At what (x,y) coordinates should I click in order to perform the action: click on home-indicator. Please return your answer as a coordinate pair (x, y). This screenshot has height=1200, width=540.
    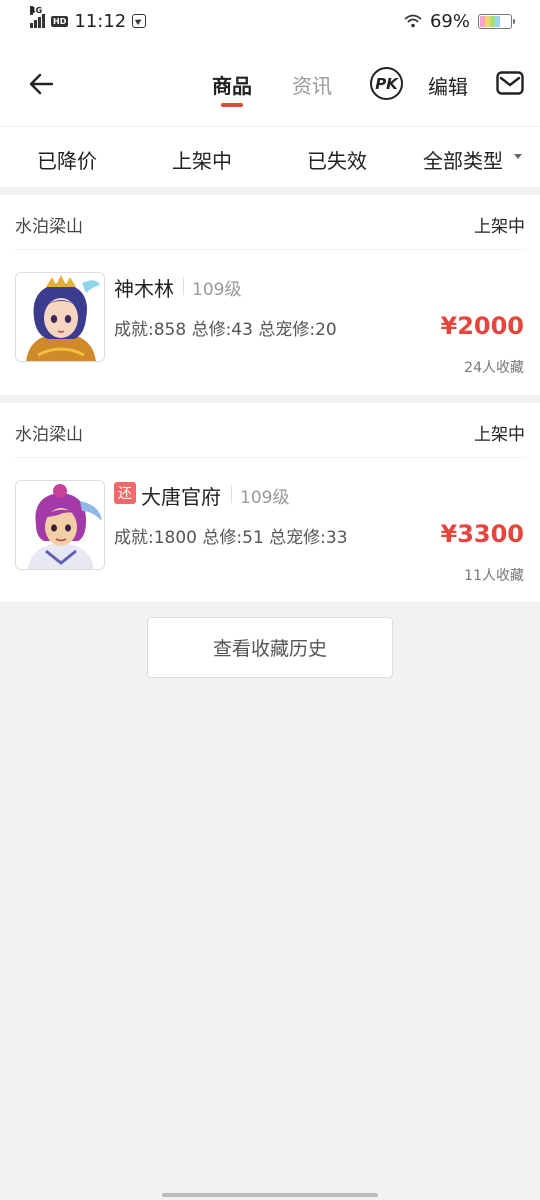
    Looking at the image, I should click on (270, 1195).